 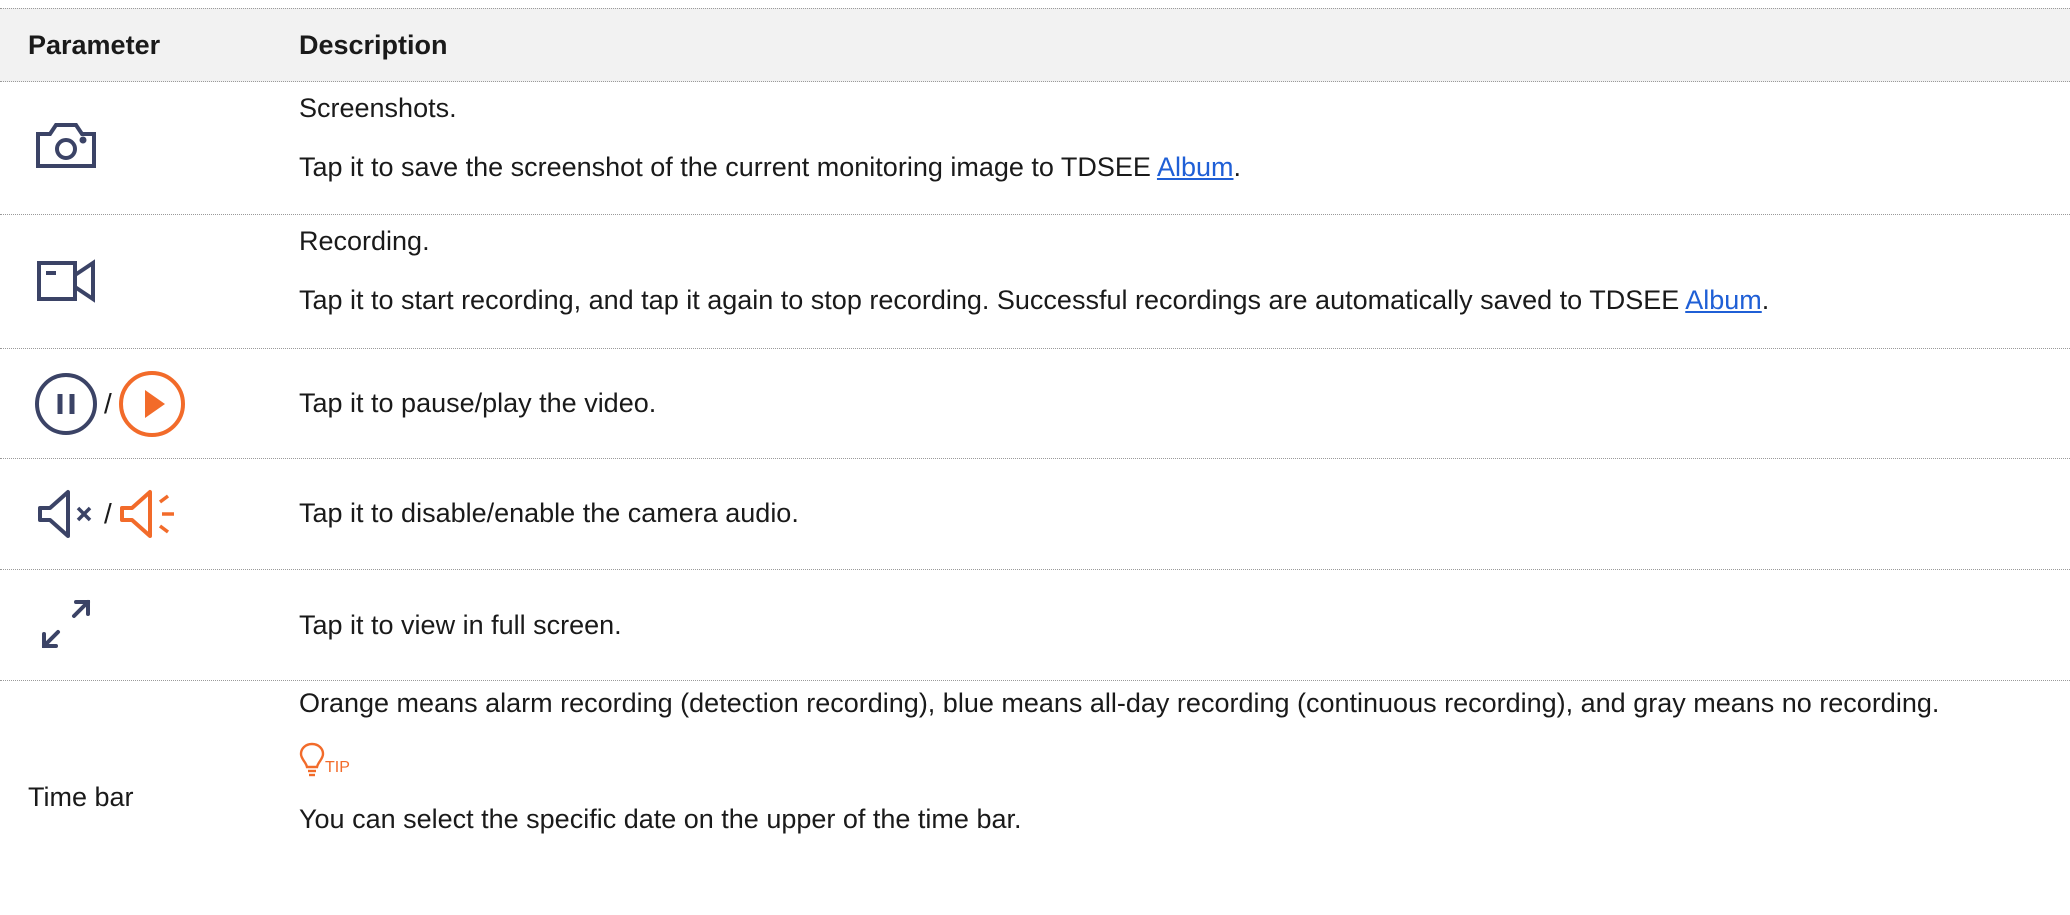 What do you see at coordinates (373, 45) in the screenshot?
I see `header-description: Description` at bounding box center [373, 45].